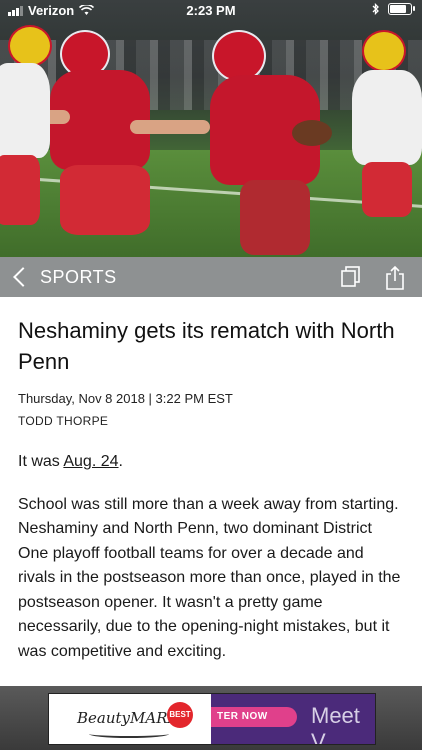 This screenshot has width=422, height=750. What do you see at coordinates (90, 461) in the screenshot?
I see `date-link: Aug. 24` at bounding box center [90, 461].